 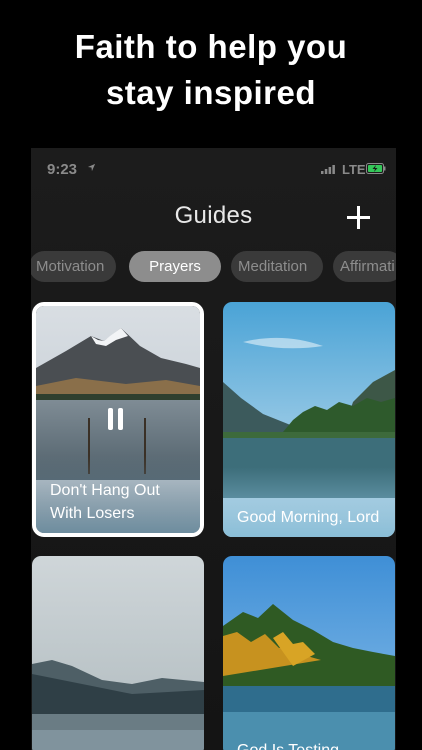 I want to click on category-tabs: Motivation Prayers Meditation Affirmati, so click(x=213, y=267).